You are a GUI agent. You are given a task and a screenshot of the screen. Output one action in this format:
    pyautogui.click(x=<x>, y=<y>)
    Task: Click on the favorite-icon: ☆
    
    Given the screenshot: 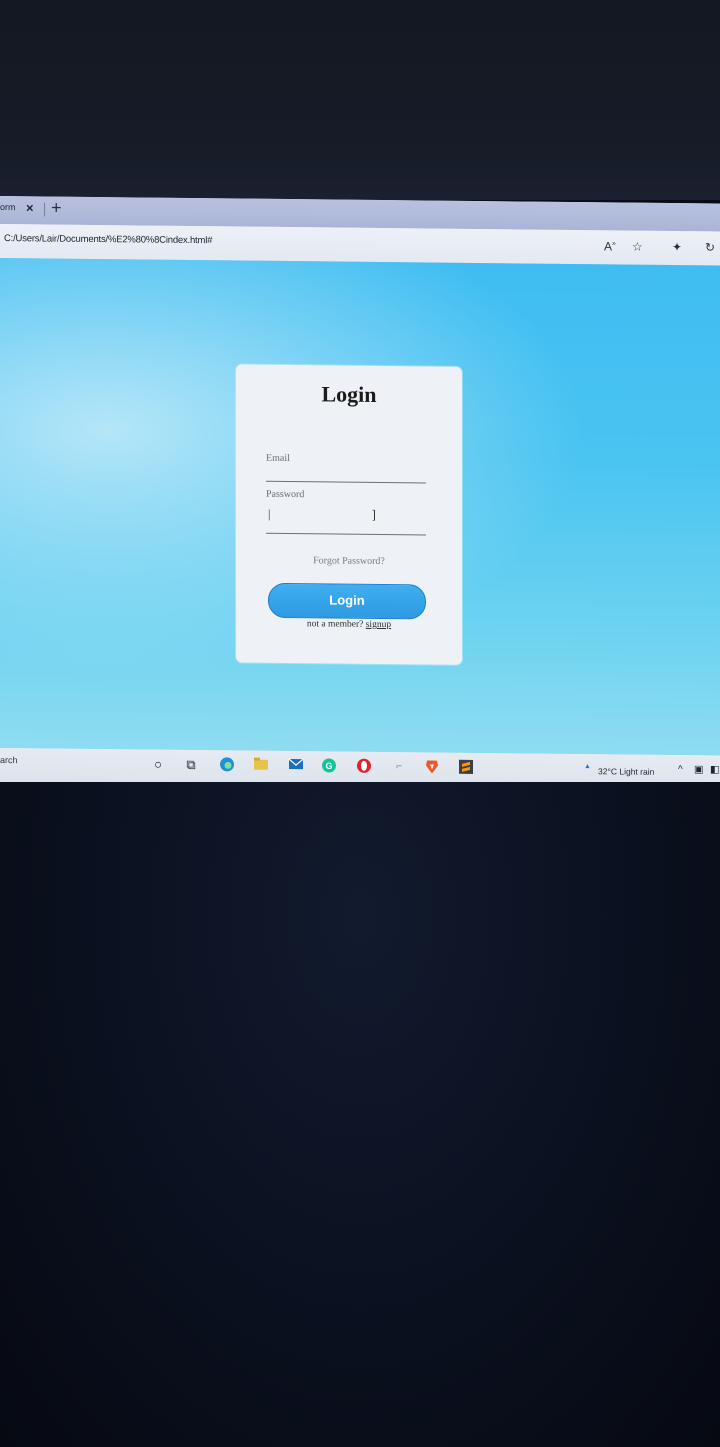 What is the action you would take?
    pyautogui.click(x=637, y=247)
    